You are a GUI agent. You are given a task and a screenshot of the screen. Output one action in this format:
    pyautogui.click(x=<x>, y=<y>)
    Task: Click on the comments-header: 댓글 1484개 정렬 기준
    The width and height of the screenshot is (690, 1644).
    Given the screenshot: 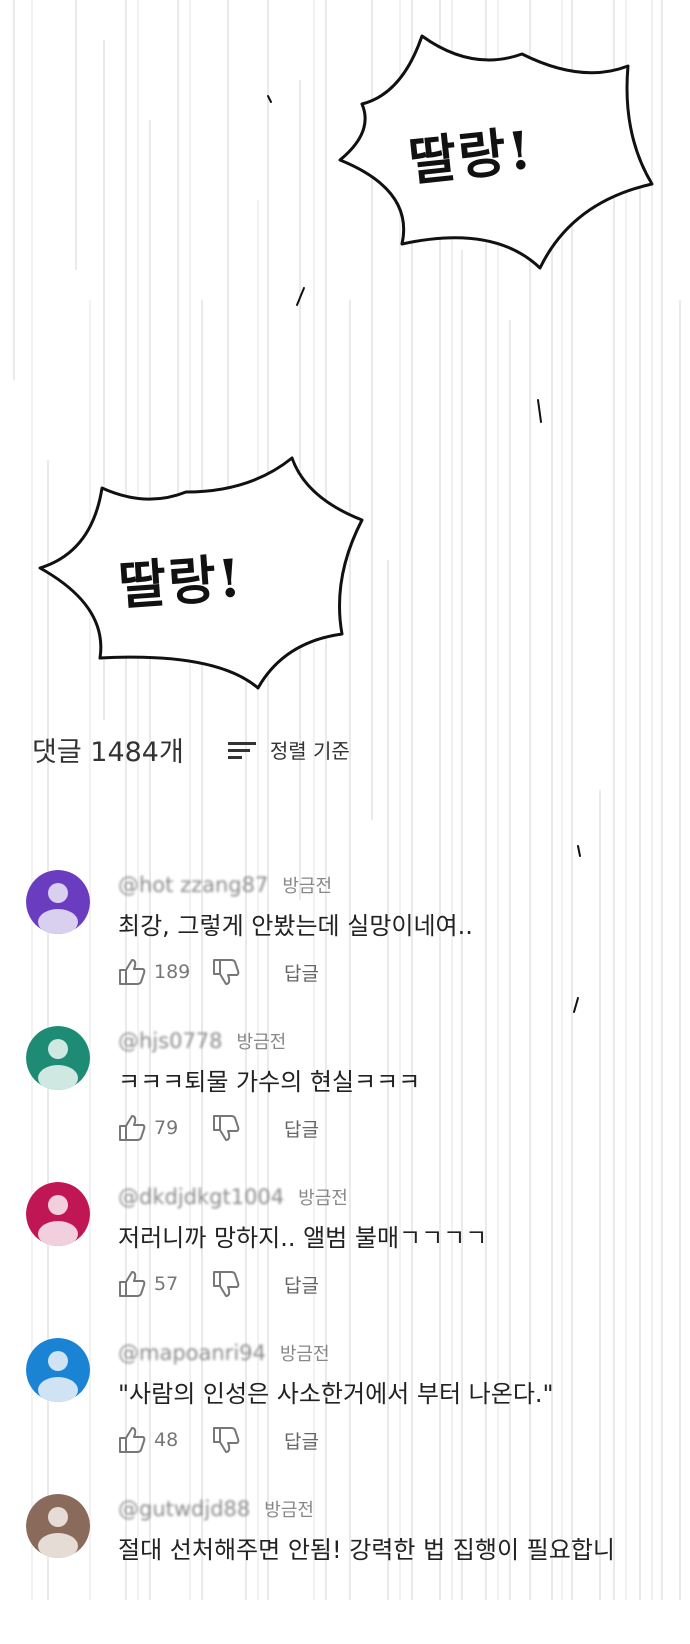 What is the action you would take?
    pyautogui.click(x=191, y=749)
    